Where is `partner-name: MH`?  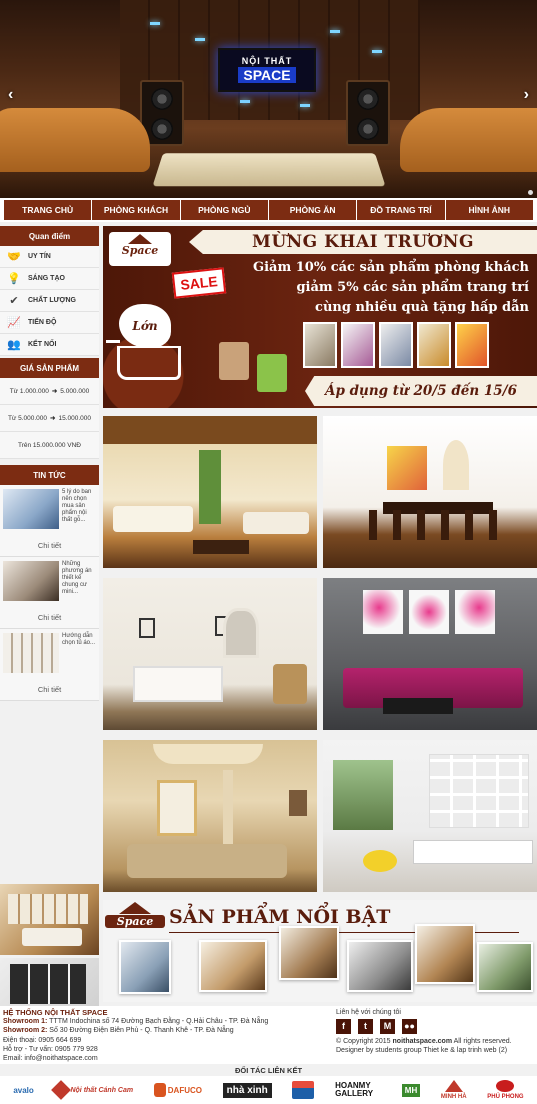 partner-name: MH is located at coordinates (411, 1090).